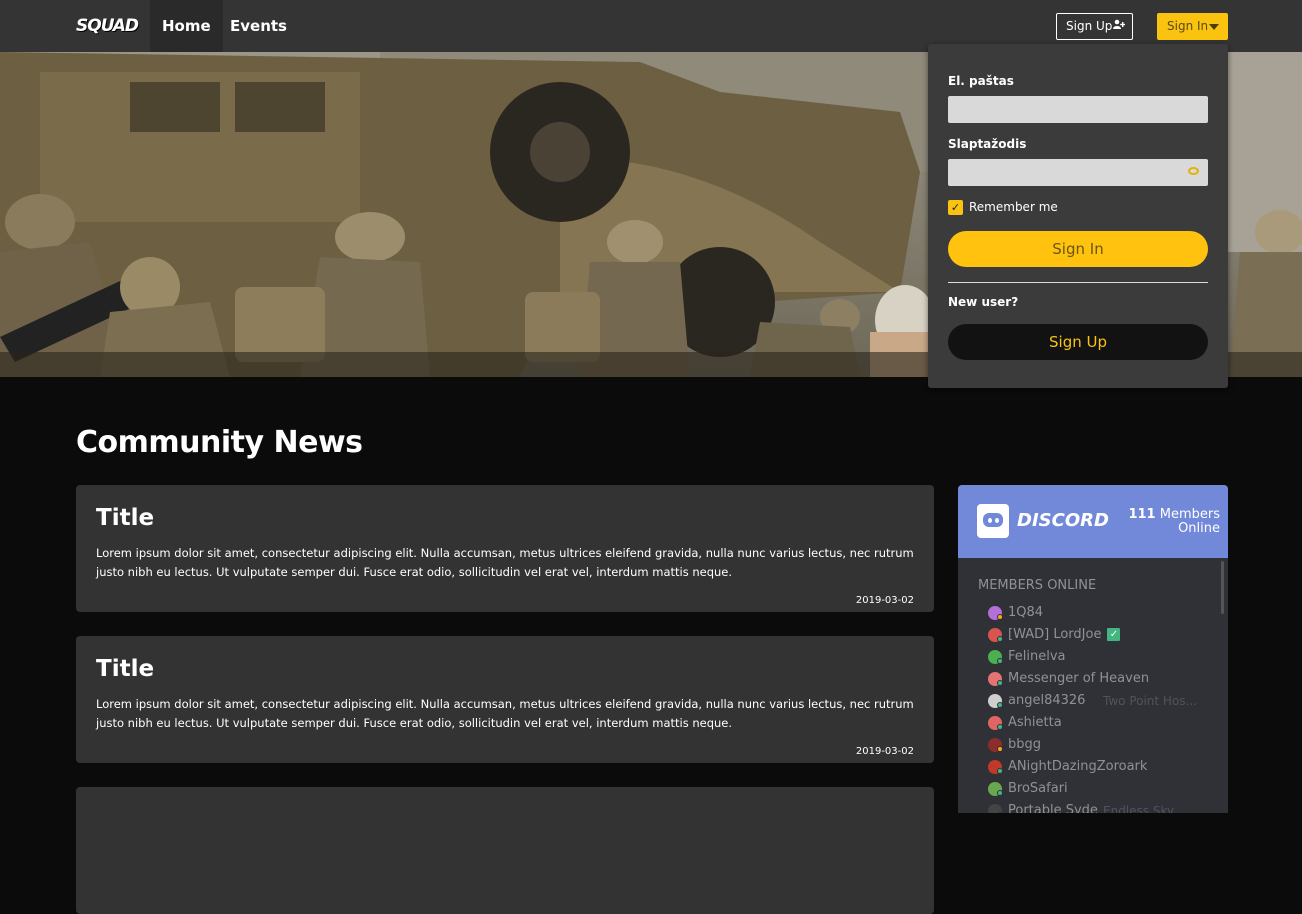 The height and width of the screenshot is (914, 1302). Describe the element at coordinates (1222, 587) in the screenshot. I see `members-scrollbar` at that location.